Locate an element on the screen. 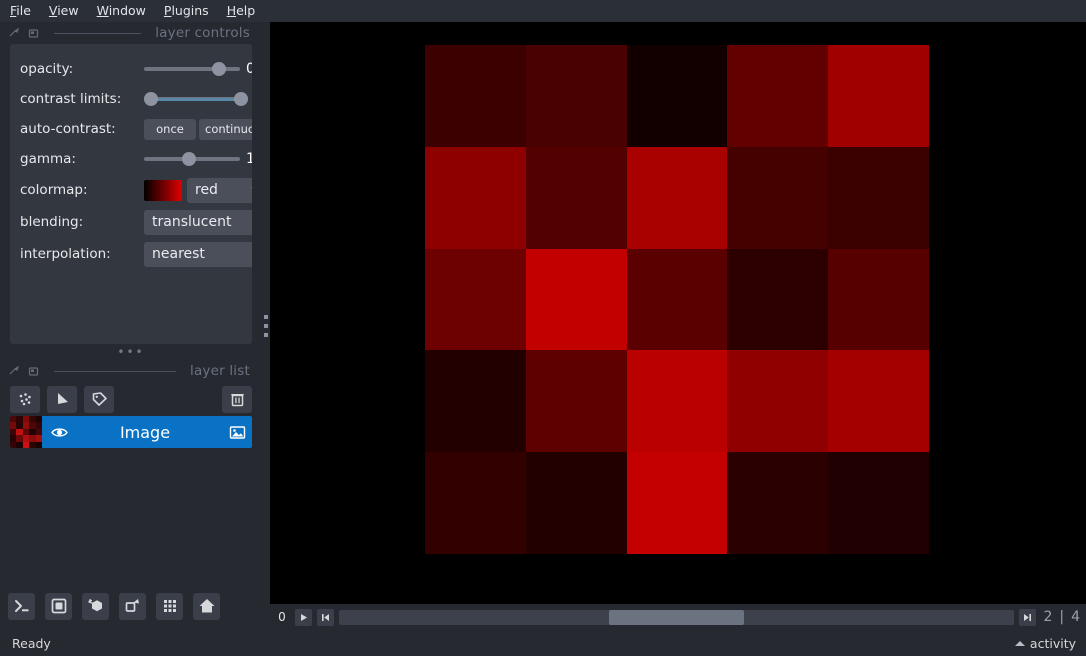 This screenshot has width=1086, height=656. gamma-row: gamma: 1.0 is located at coordinates (131, 159).